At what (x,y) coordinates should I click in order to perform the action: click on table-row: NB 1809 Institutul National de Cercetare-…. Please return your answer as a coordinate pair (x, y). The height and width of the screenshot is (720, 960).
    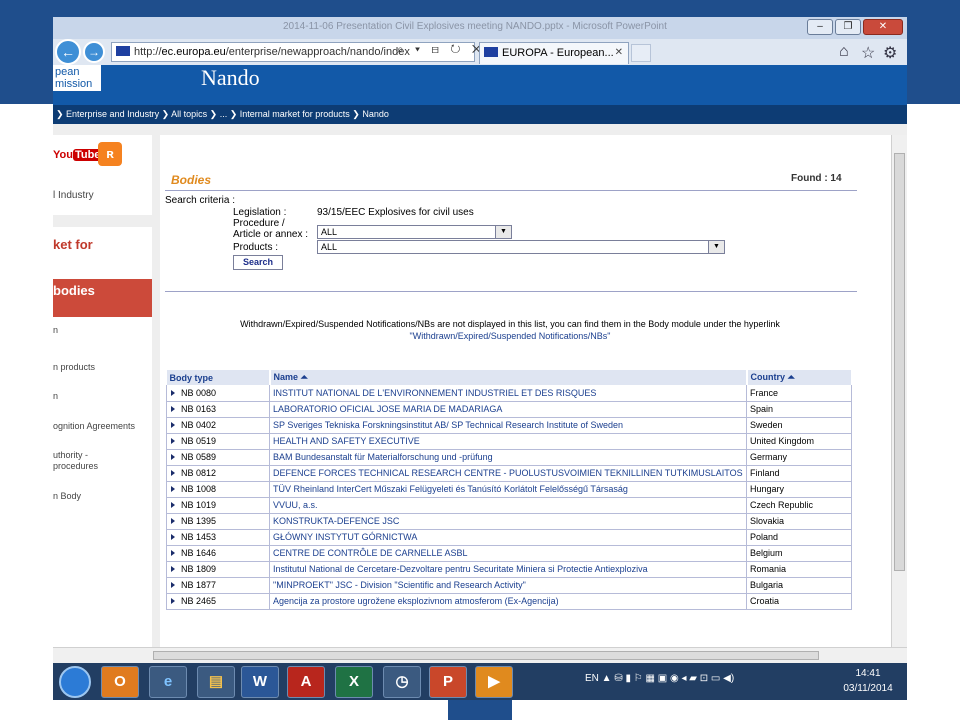
    Looking at the image, I should click on (509, 569).